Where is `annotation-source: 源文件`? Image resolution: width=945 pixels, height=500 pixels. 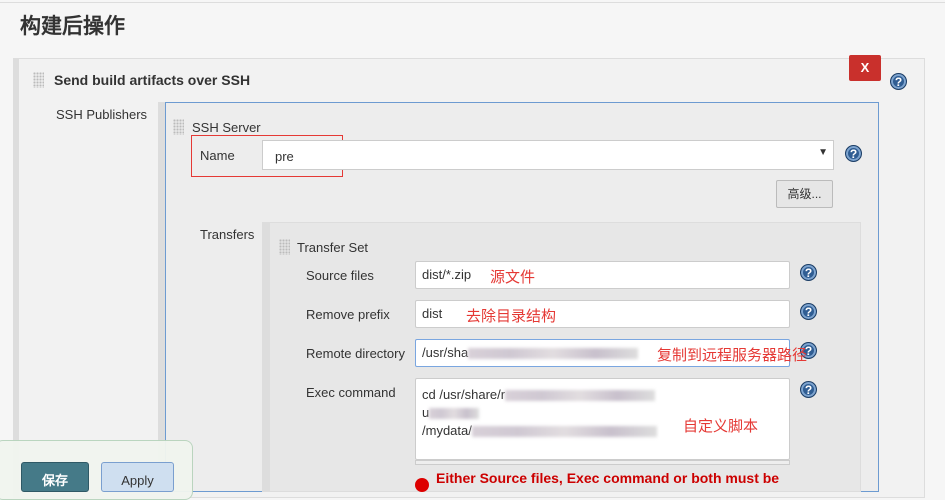 annotation-source: 源文件 is located at coordinates (513, 277).